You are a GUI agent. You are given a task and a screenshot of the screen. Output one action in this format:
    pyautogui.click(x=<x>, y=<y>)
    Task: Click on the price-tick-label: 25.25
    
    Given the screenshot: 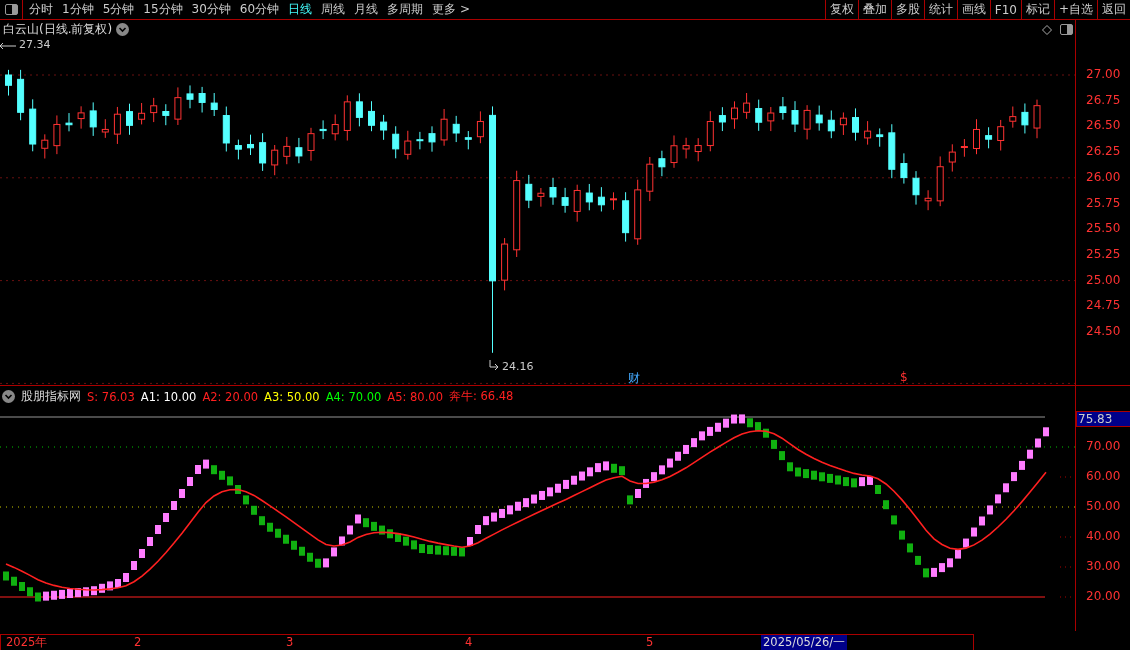 What is the action you would take?
    pyautogui.click(x=1103, y=253)
    